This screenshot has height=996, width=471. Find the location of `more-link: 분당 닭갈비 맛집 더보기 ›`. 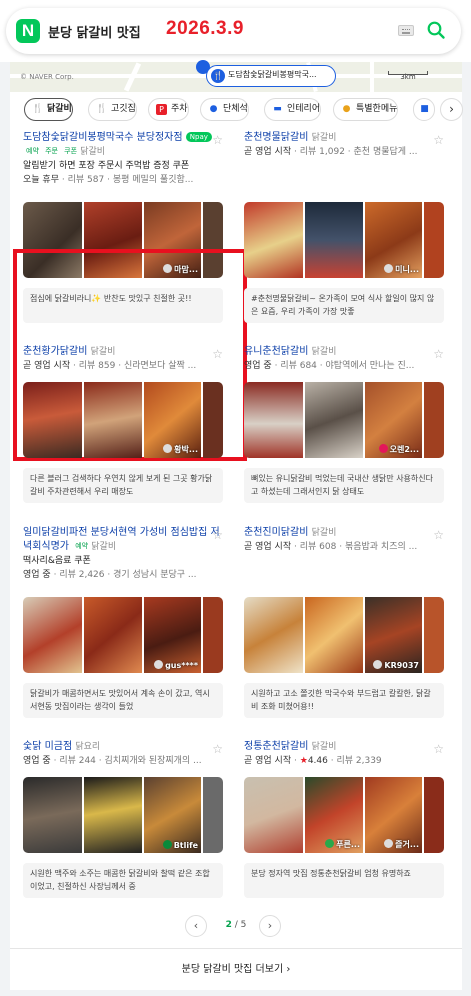

more-link: 분당 닭갈비 맛집 더보기 › is located at coordinates (236, 969).